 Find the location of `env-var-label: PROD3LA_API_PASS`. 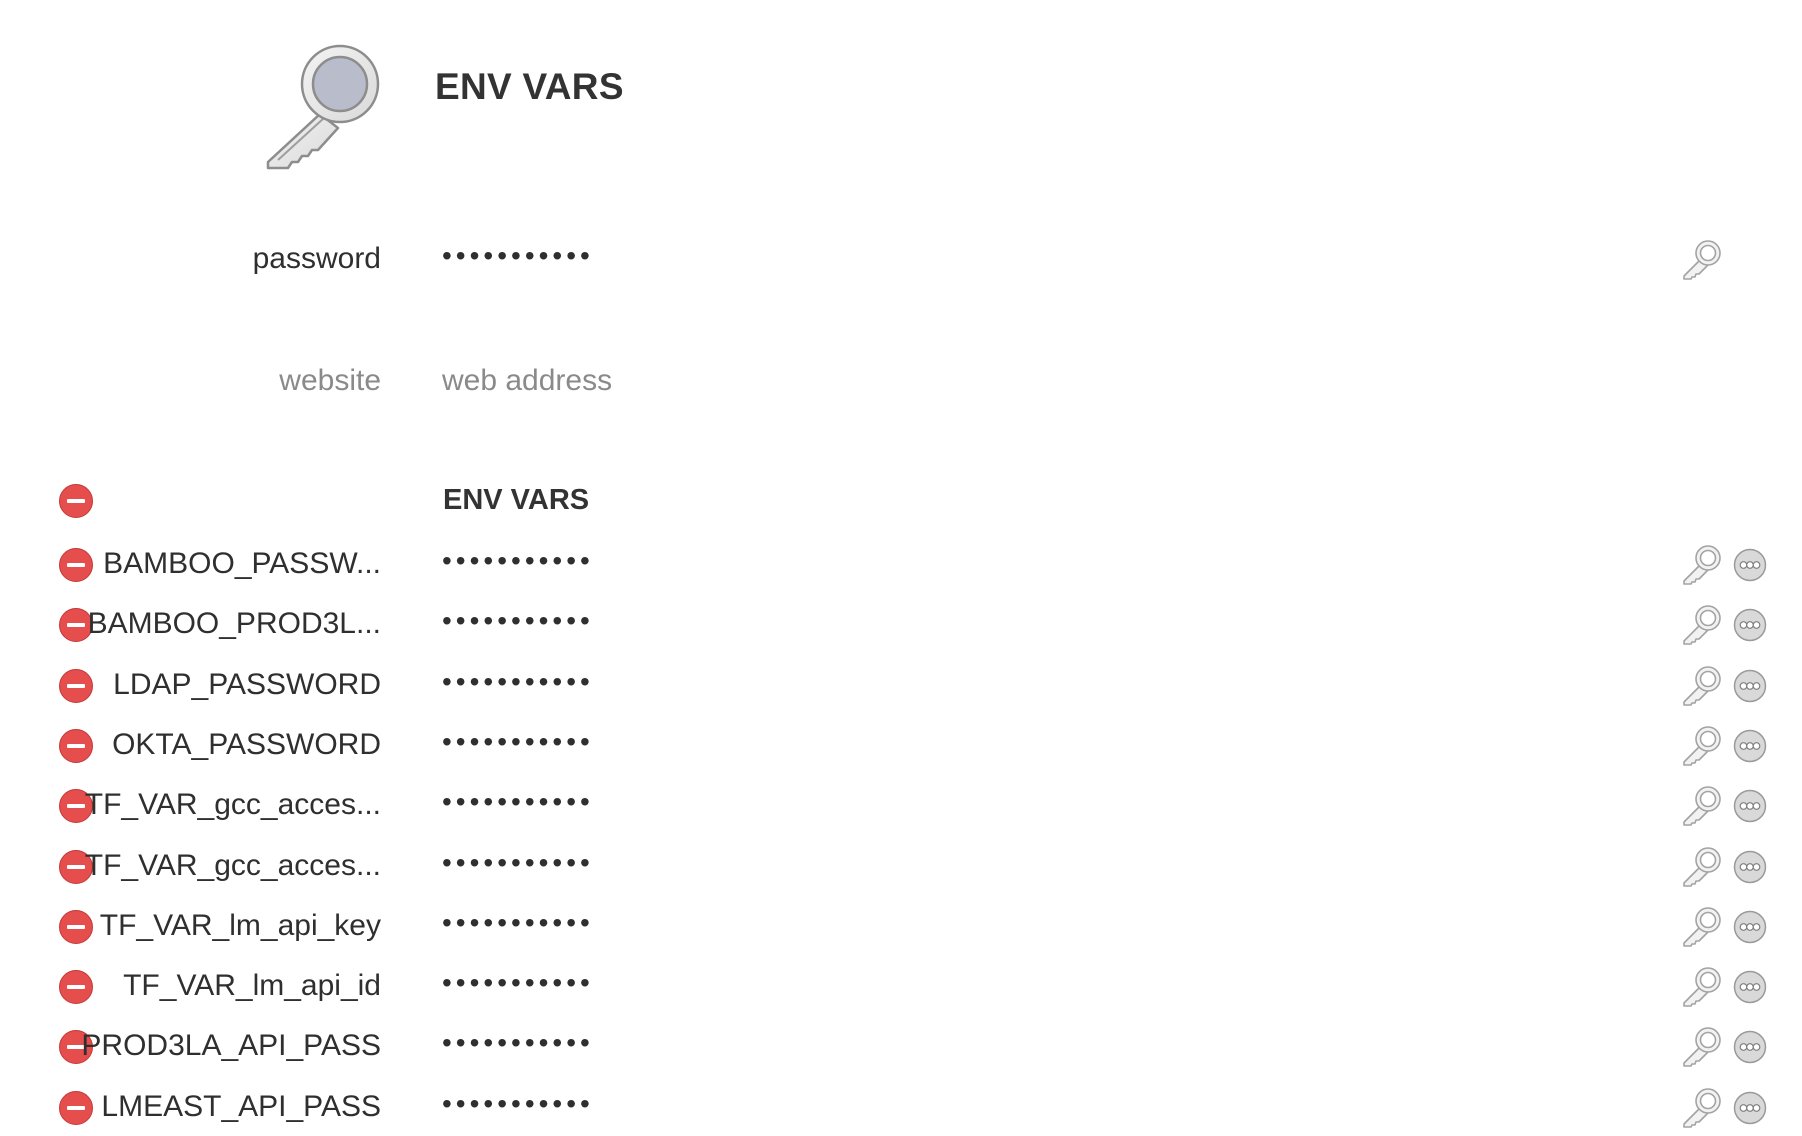

env-var-label: PROD3LA_API_PASS is located at coordinates (231, 1046).